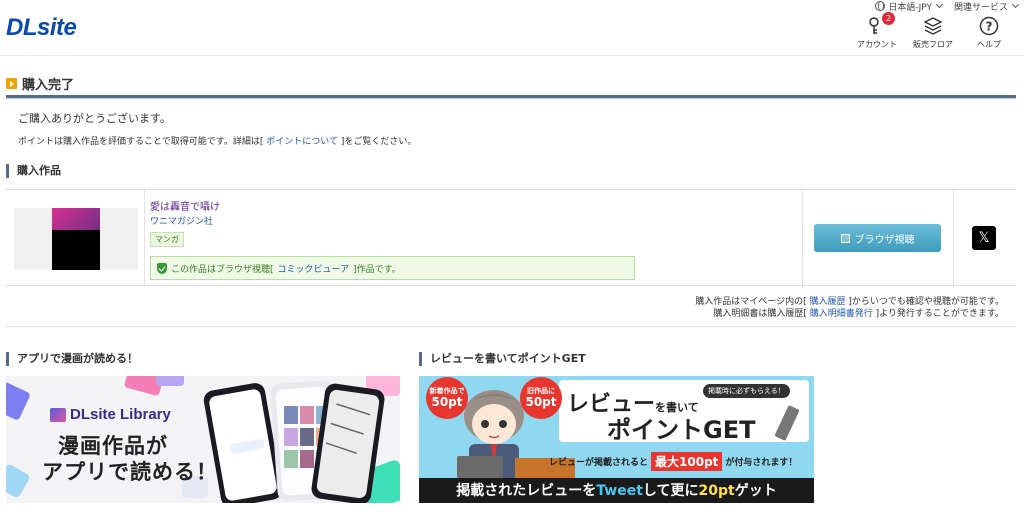 The image size is (1024, 523). Describe the element at coordinates (761, 463) in the screenshot. I see `review-sub-post: が付与されます！` at that location.